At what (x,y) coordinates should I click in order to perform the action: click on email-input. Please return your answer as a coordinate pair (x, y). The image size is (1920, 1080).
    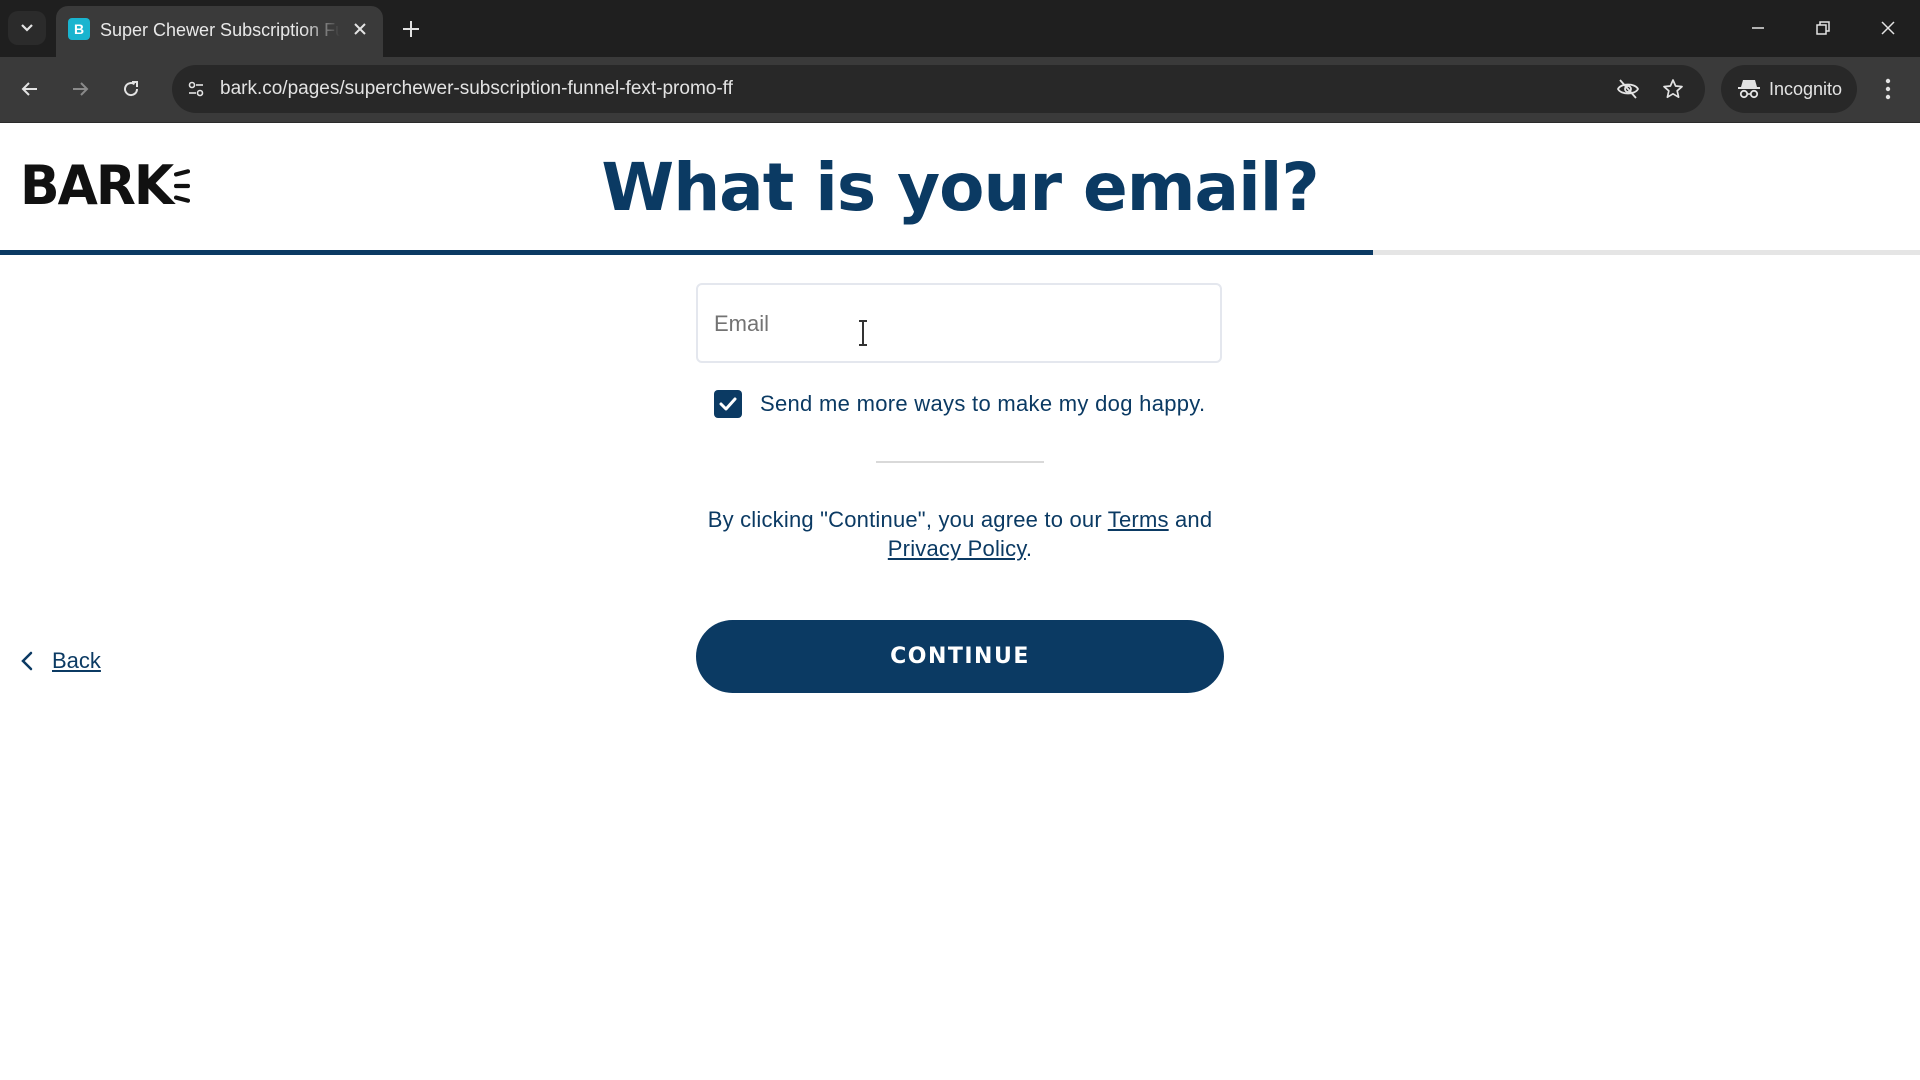
    Looking at the image, I should click on (959, 324).